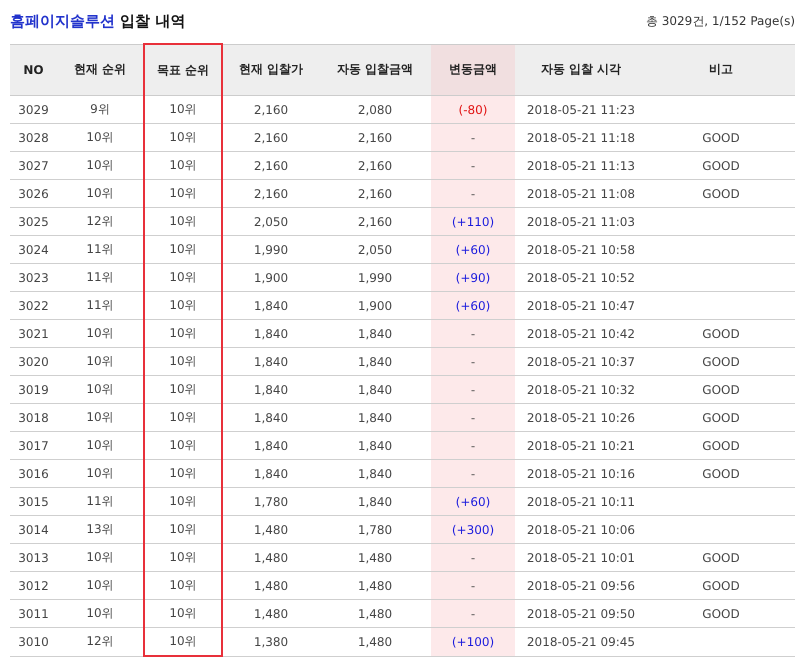  I want to click on table-cell: 2018-05-21 10:58, so click(581, 250).